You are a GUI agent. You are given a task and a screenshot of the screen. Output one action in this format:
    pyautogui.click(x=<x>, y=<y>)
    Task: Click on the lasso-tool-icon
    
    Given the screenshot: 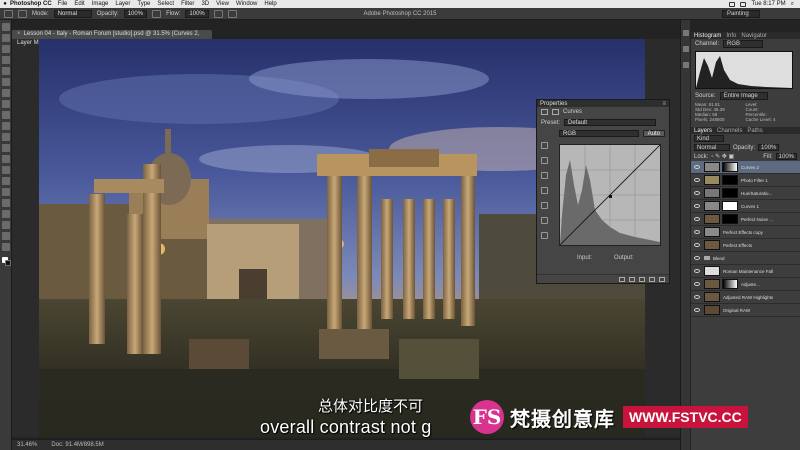 What is the action you would take?
    pyautogui.click(x=6, y=49)
    